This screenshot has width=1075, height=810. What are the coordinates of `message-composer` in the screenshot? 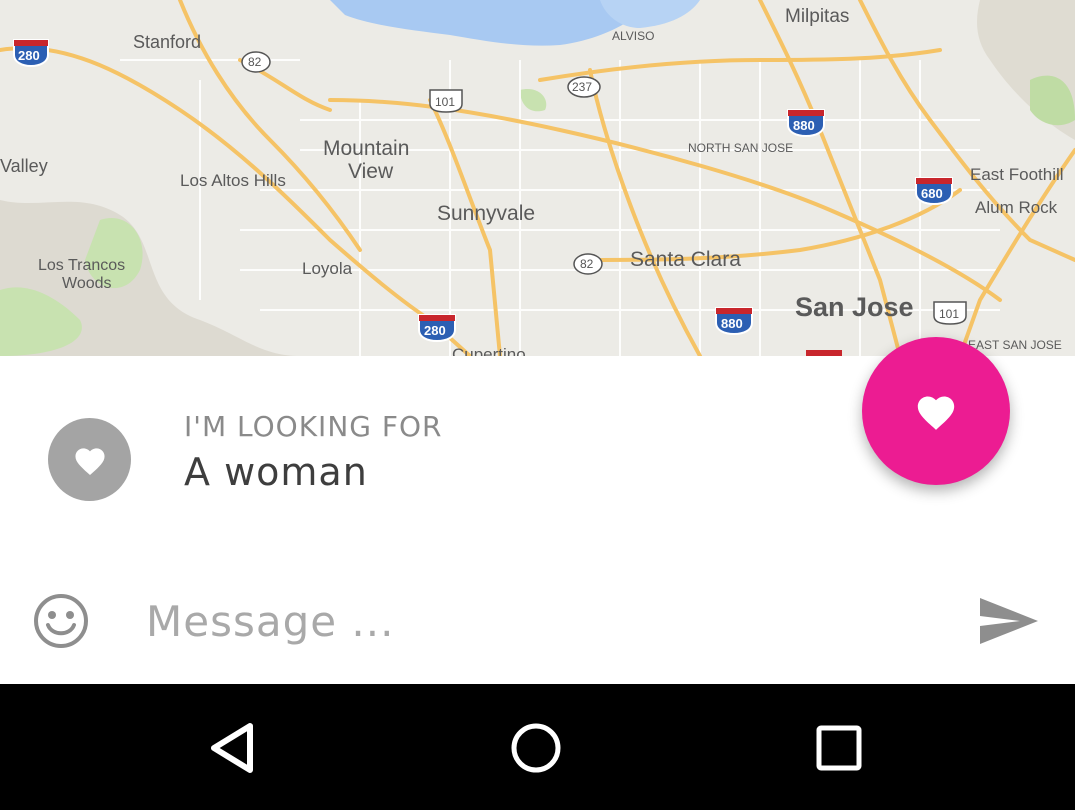 It's located at (537, 625).